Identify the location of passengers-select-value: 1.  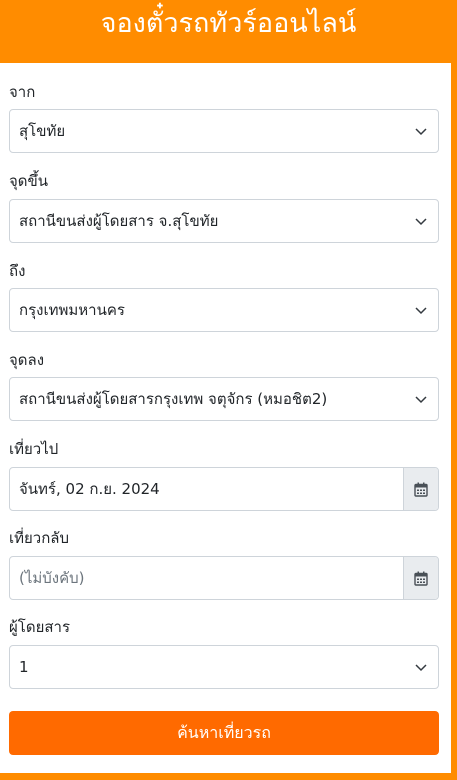
(24, 667).